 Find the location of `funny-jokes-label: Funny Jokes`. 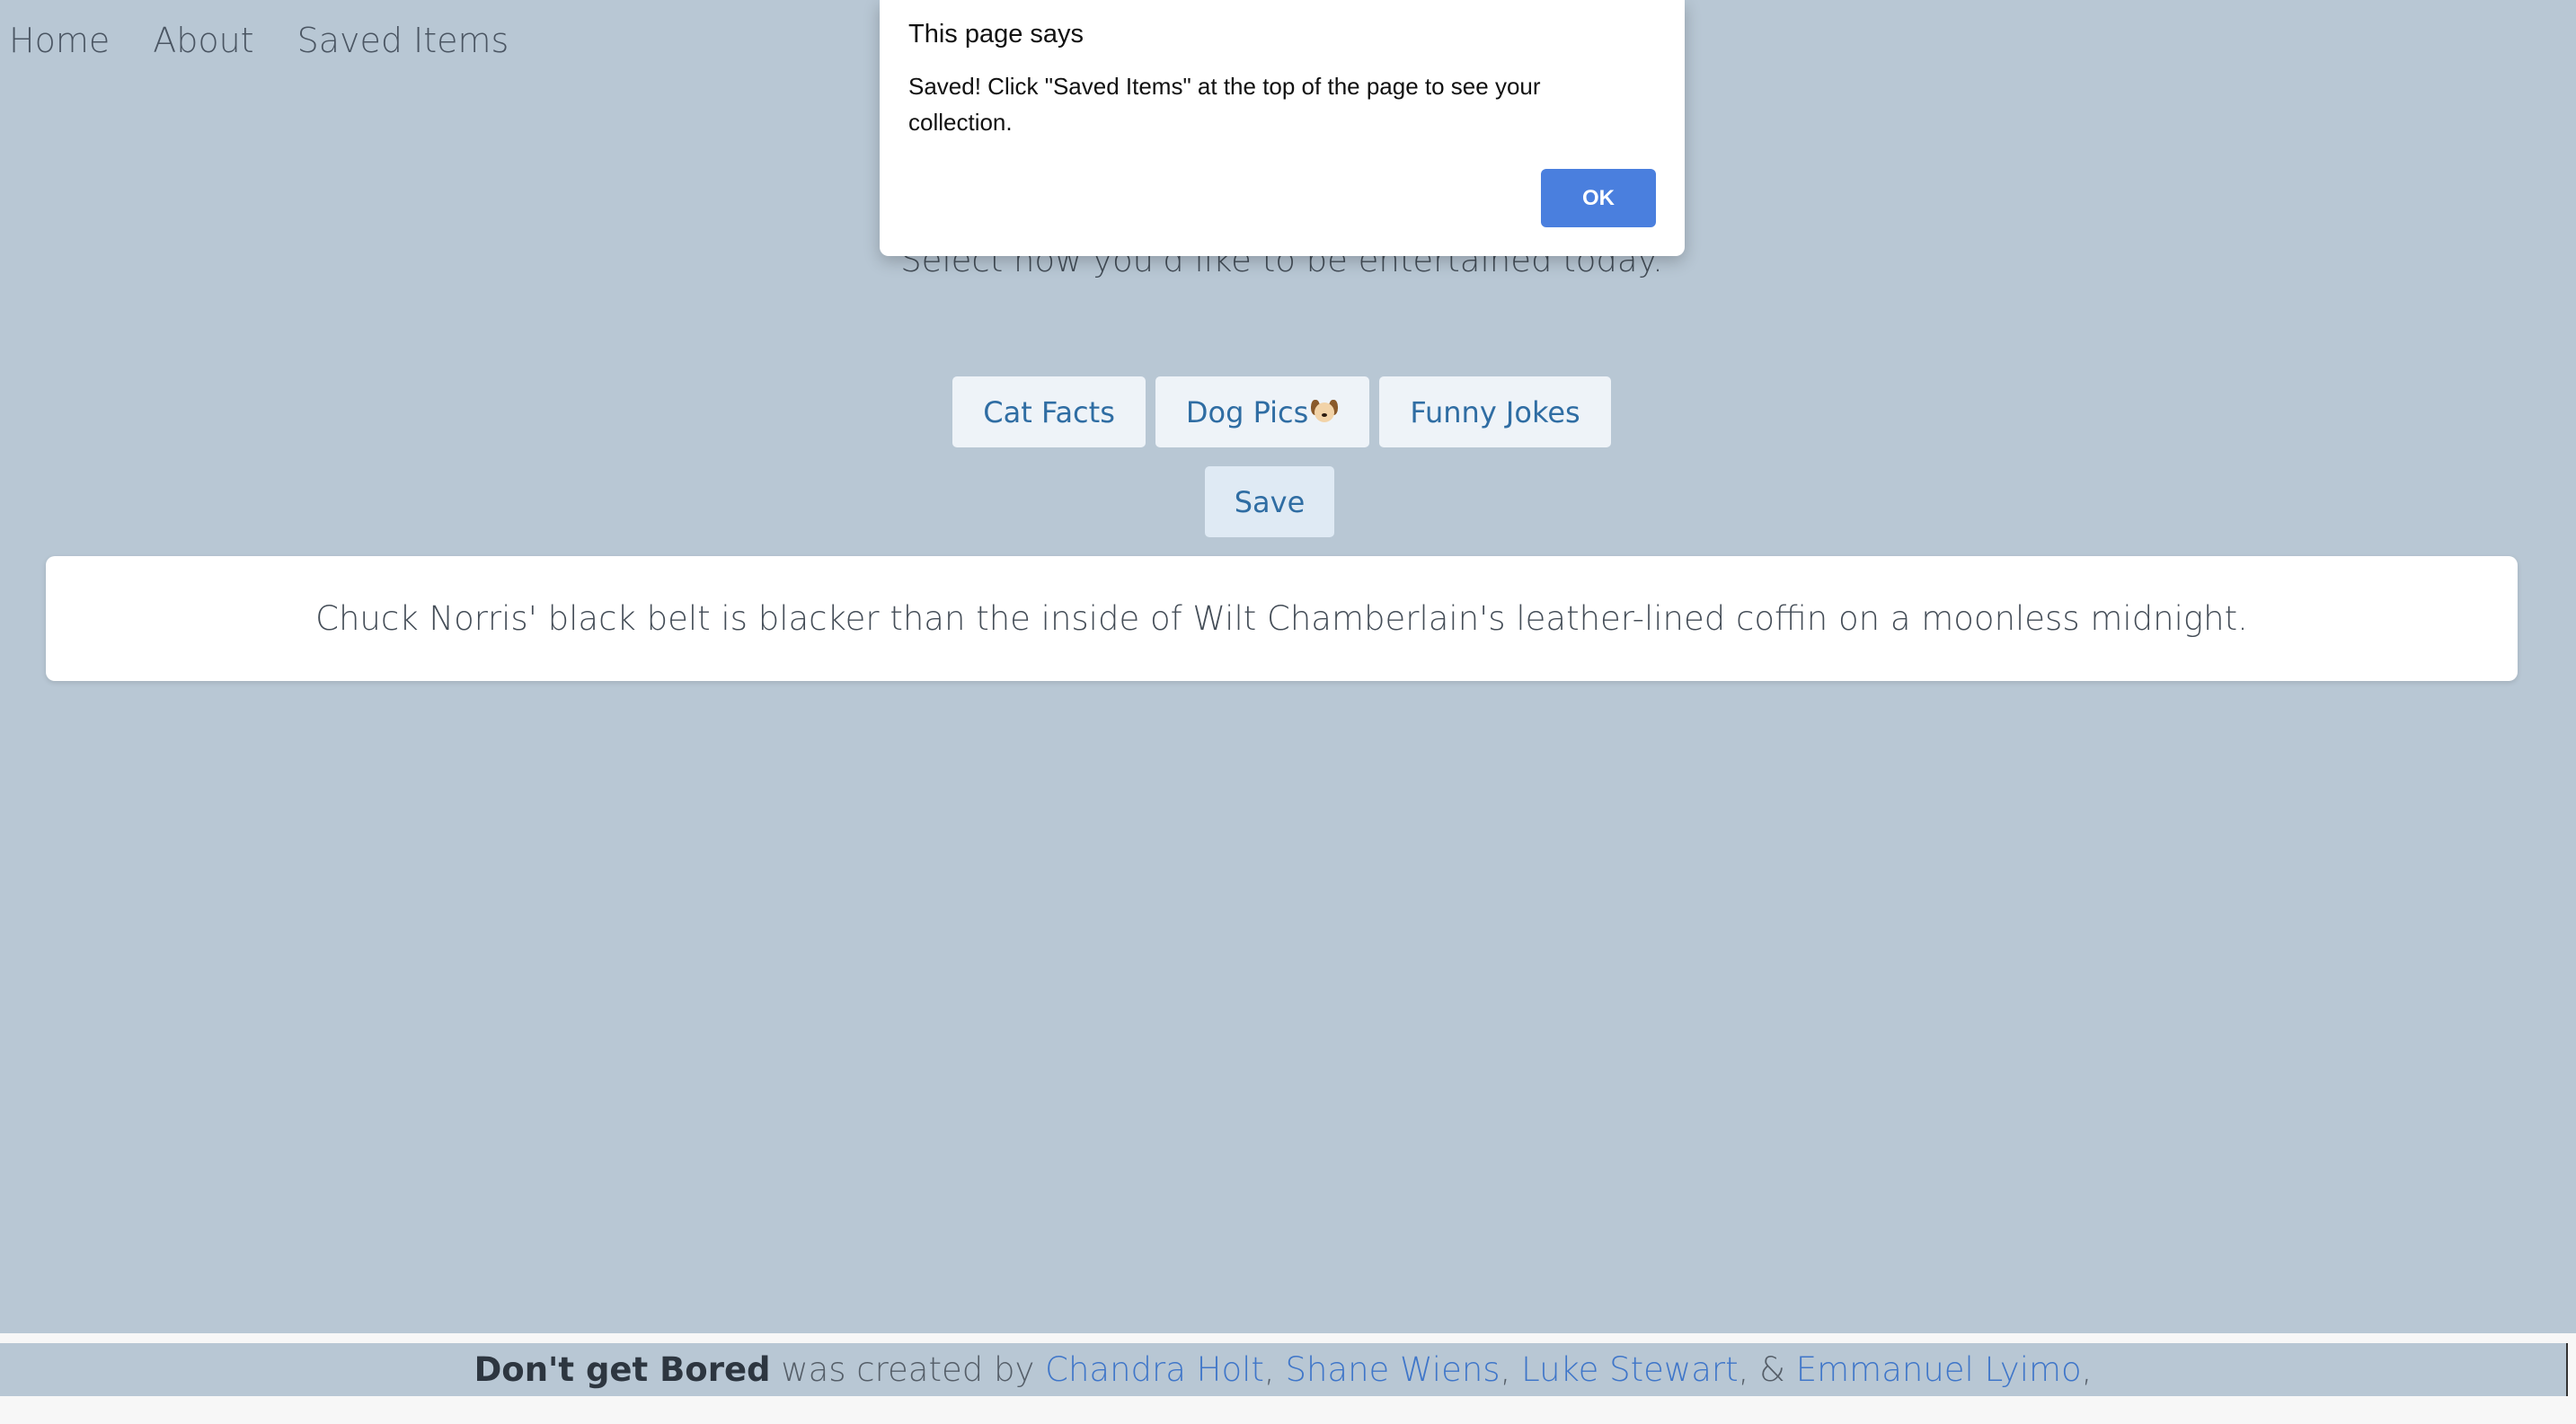

funny-jokes-label: Funny Jokes is located at coordinates (1495, 411).